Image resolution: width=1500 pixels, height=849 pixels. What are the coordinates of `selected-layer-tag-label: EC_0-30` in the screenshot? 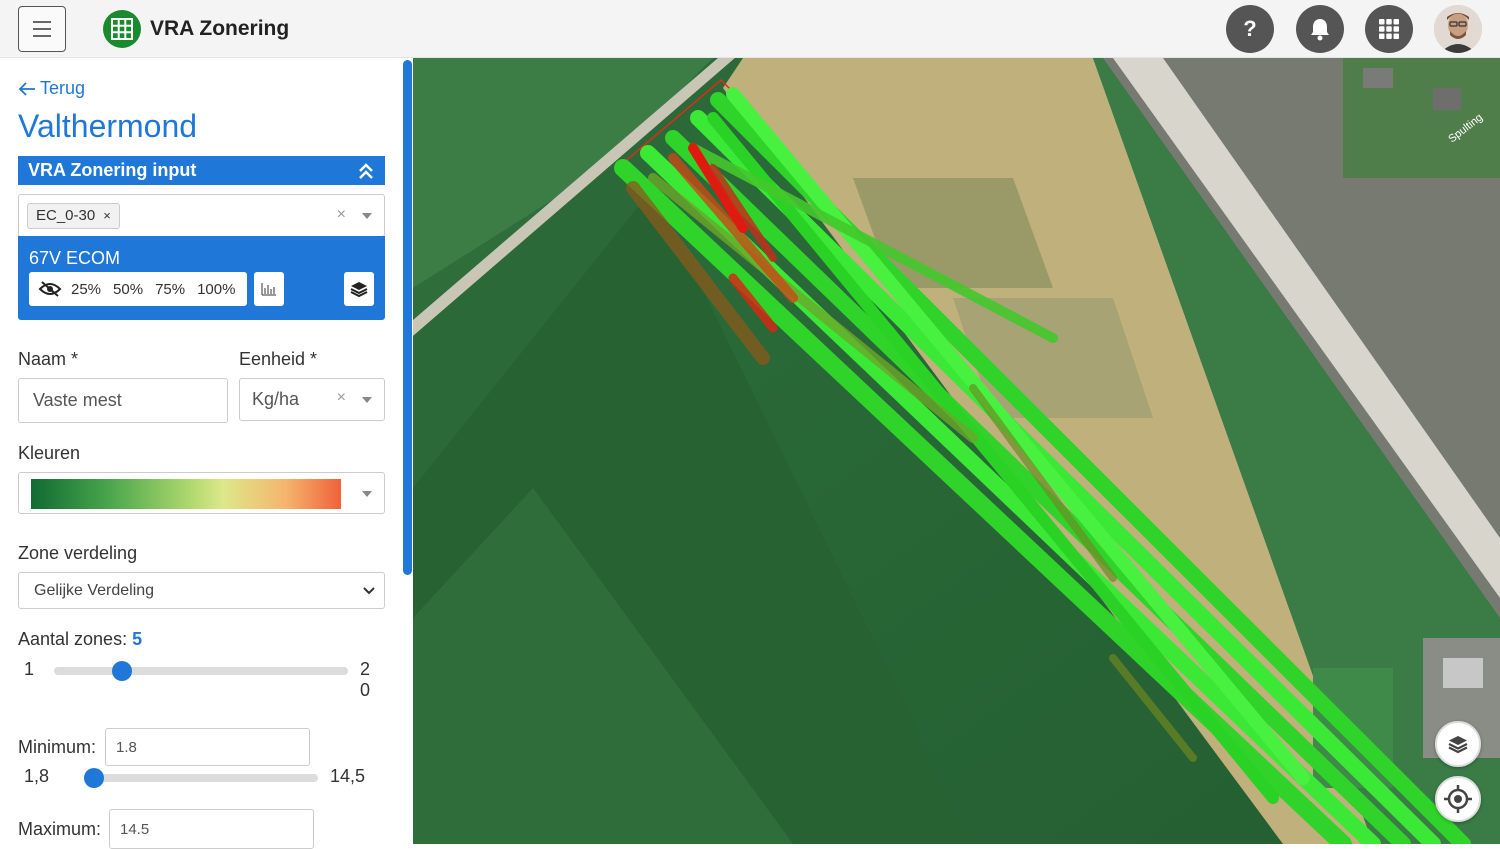 It's located at (66, 215).